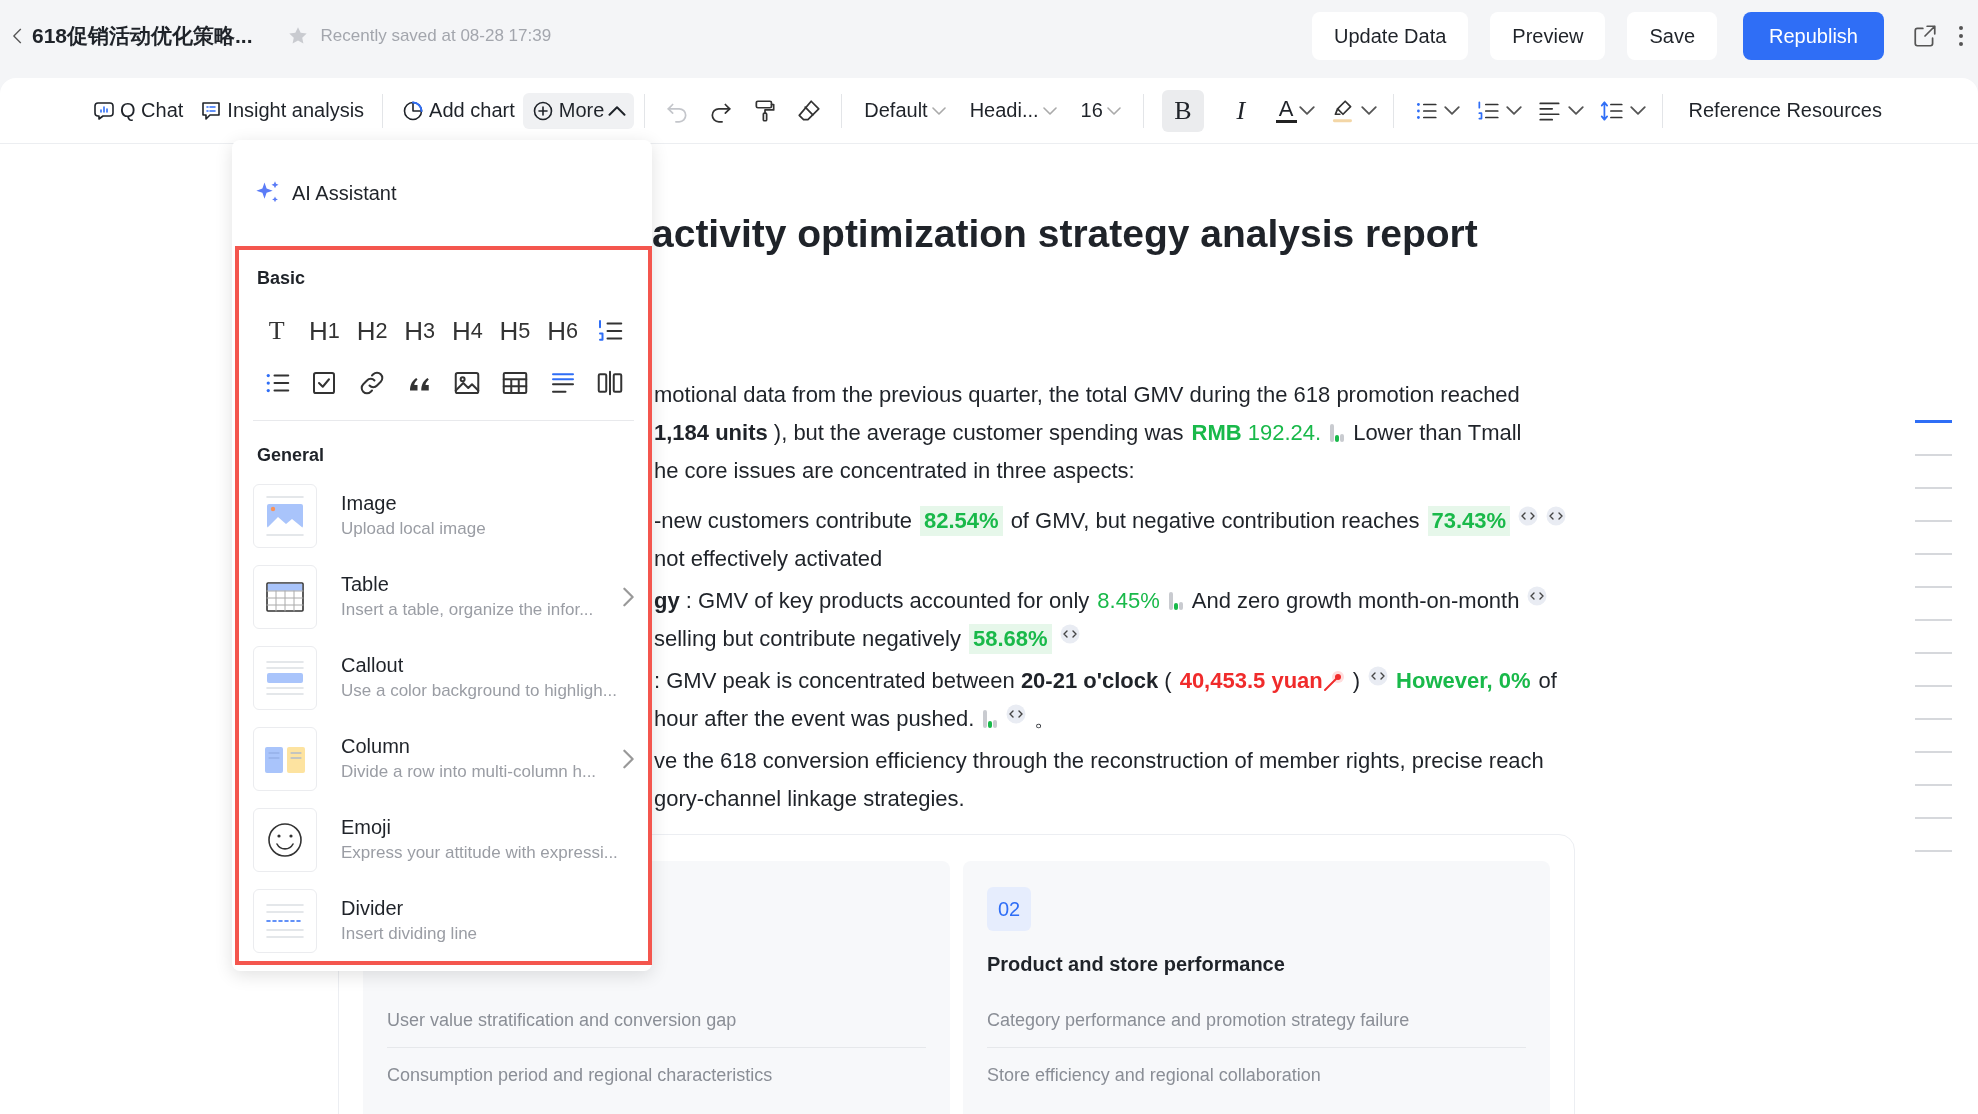 The width and height of the screenshot is (1978, 1114). I want to click on body-text: And zero growth month-on-month, so click(1355, 601).